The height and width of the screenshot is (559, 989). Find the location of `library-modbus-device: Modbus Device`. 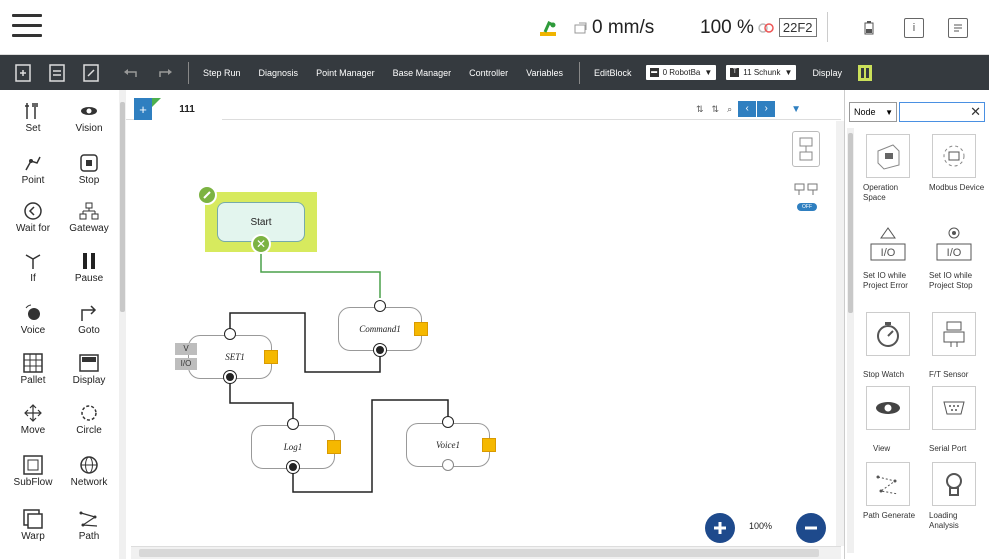

library-modbus-device: Modbus Device is located at coordinates (954, 163).